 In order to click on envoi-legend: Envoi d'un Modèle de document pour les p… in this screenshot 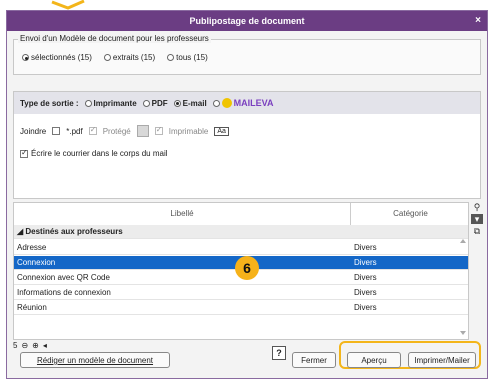, I will do `click(114, 38)`.